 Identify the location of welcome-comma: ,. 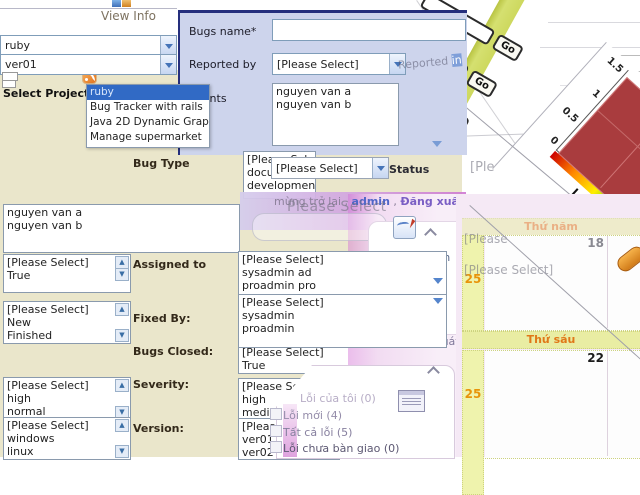
(395, 201).